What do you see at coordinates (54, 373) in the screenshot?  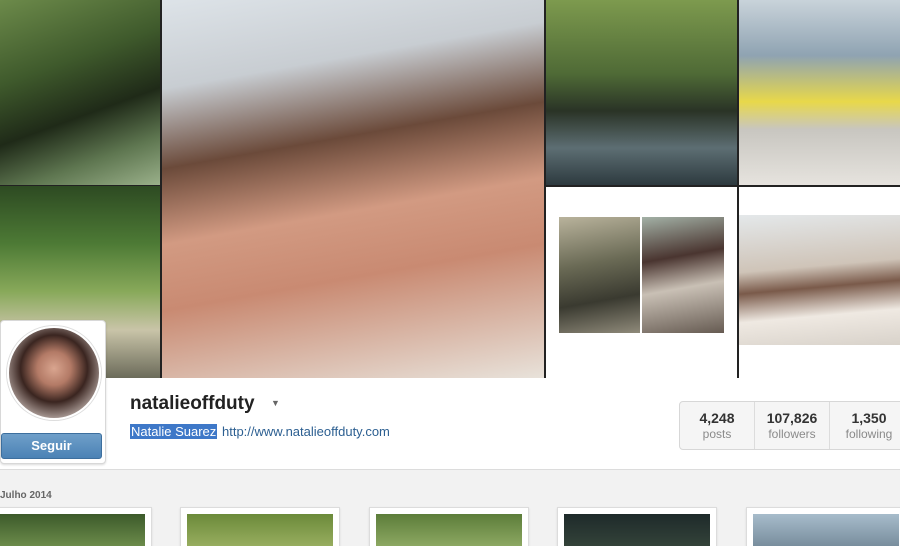 I see `avatar` at bounding box center [54, 373].